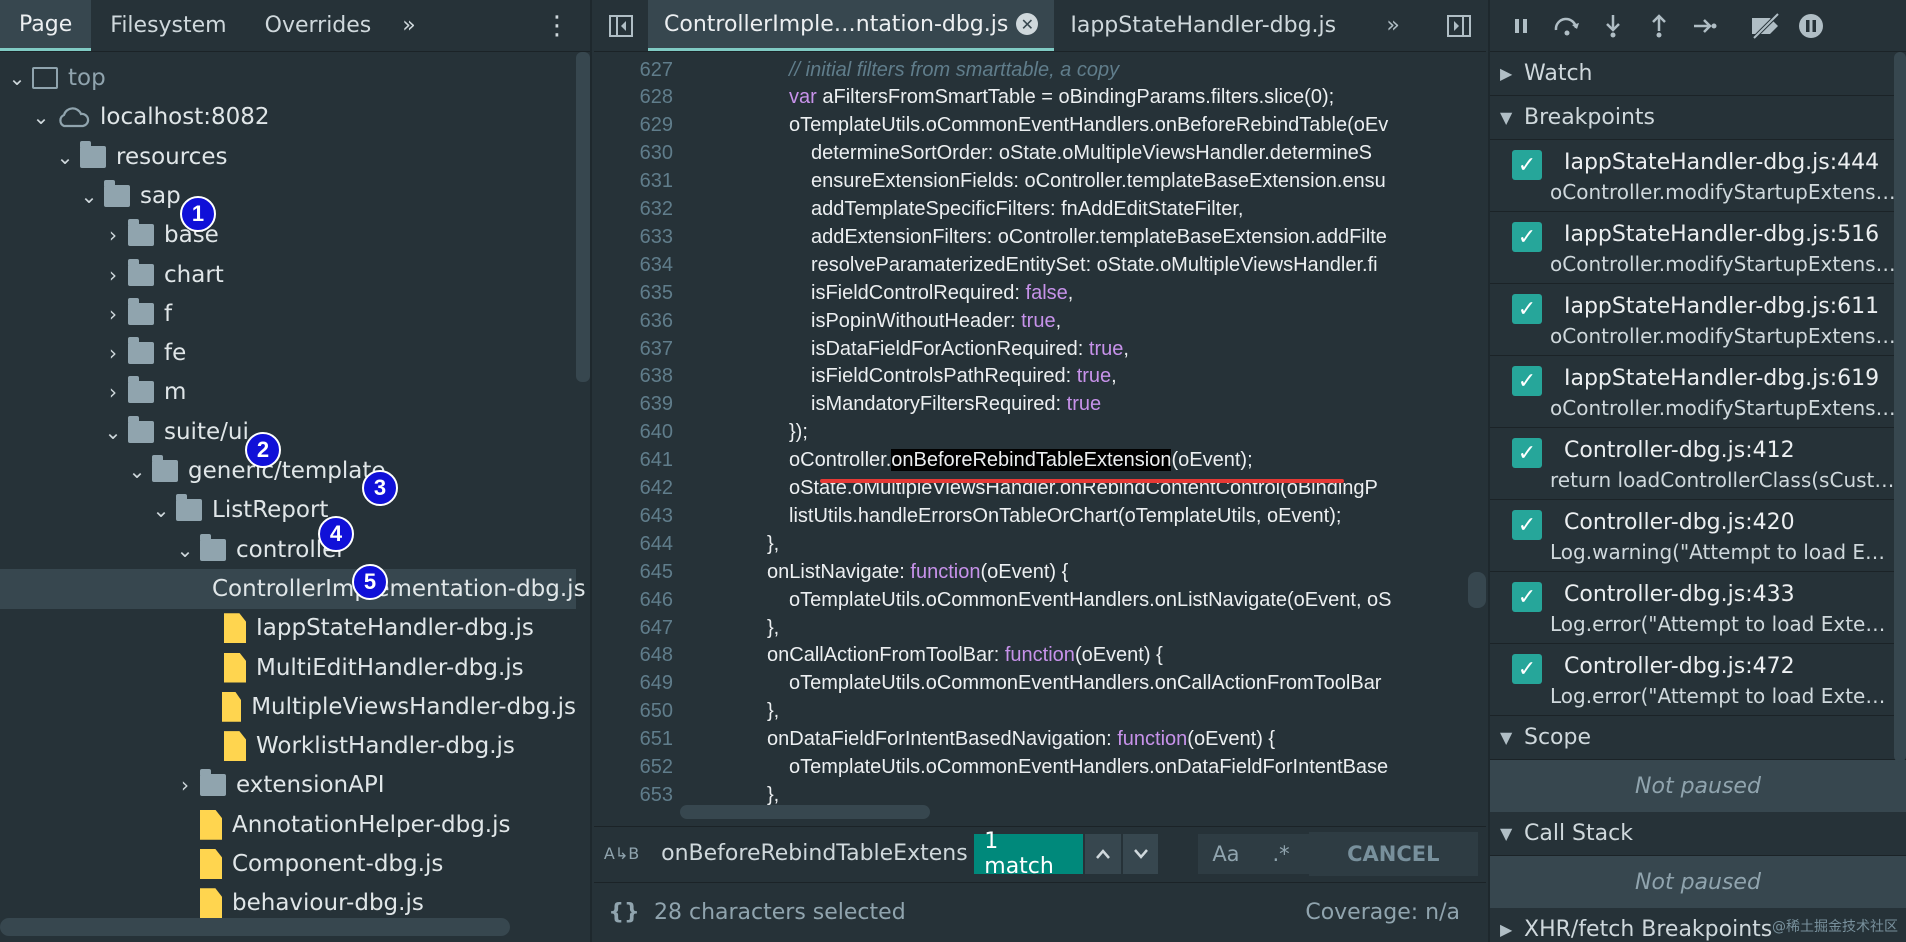 The height and width of the screenshot is (942, 1906). Describe the element at coordinates (633, 544) in the screenshot. I see `line-number: 644` at that location.